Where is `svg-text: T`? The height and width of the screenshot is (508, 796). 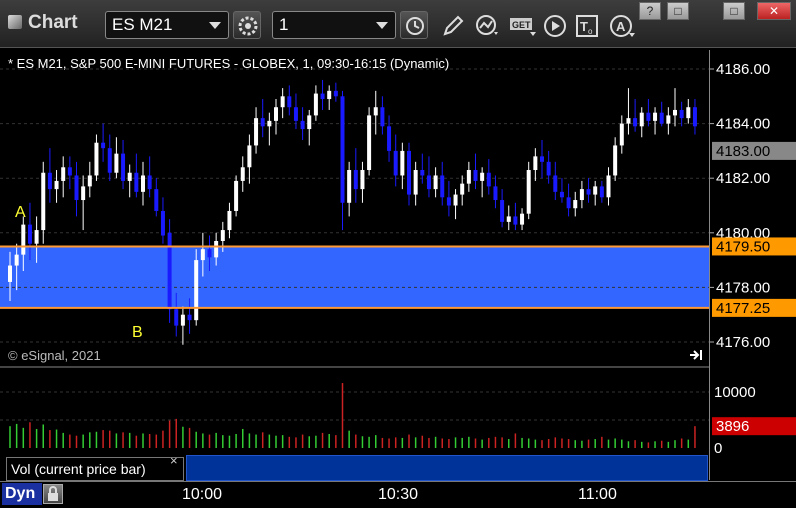
svg-text: T is located at coordinates (584, 26).